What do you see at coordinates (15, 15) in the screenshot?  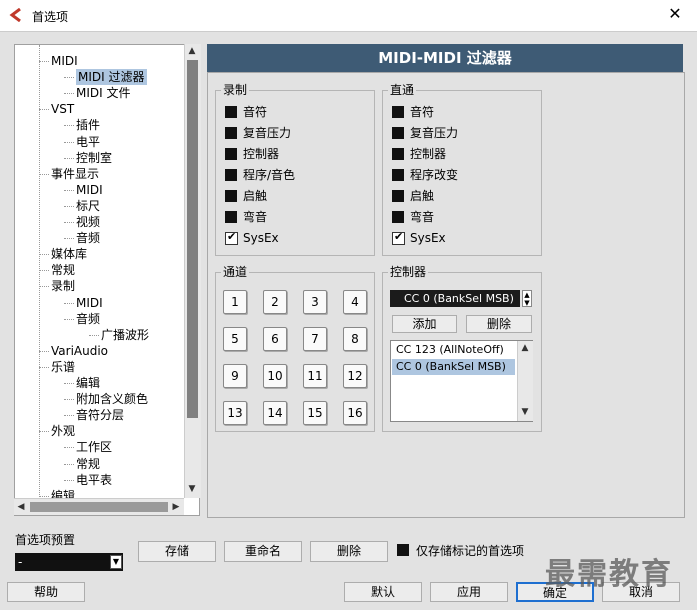 I see `cubase-app-icon` at bounding box center [15, 15].